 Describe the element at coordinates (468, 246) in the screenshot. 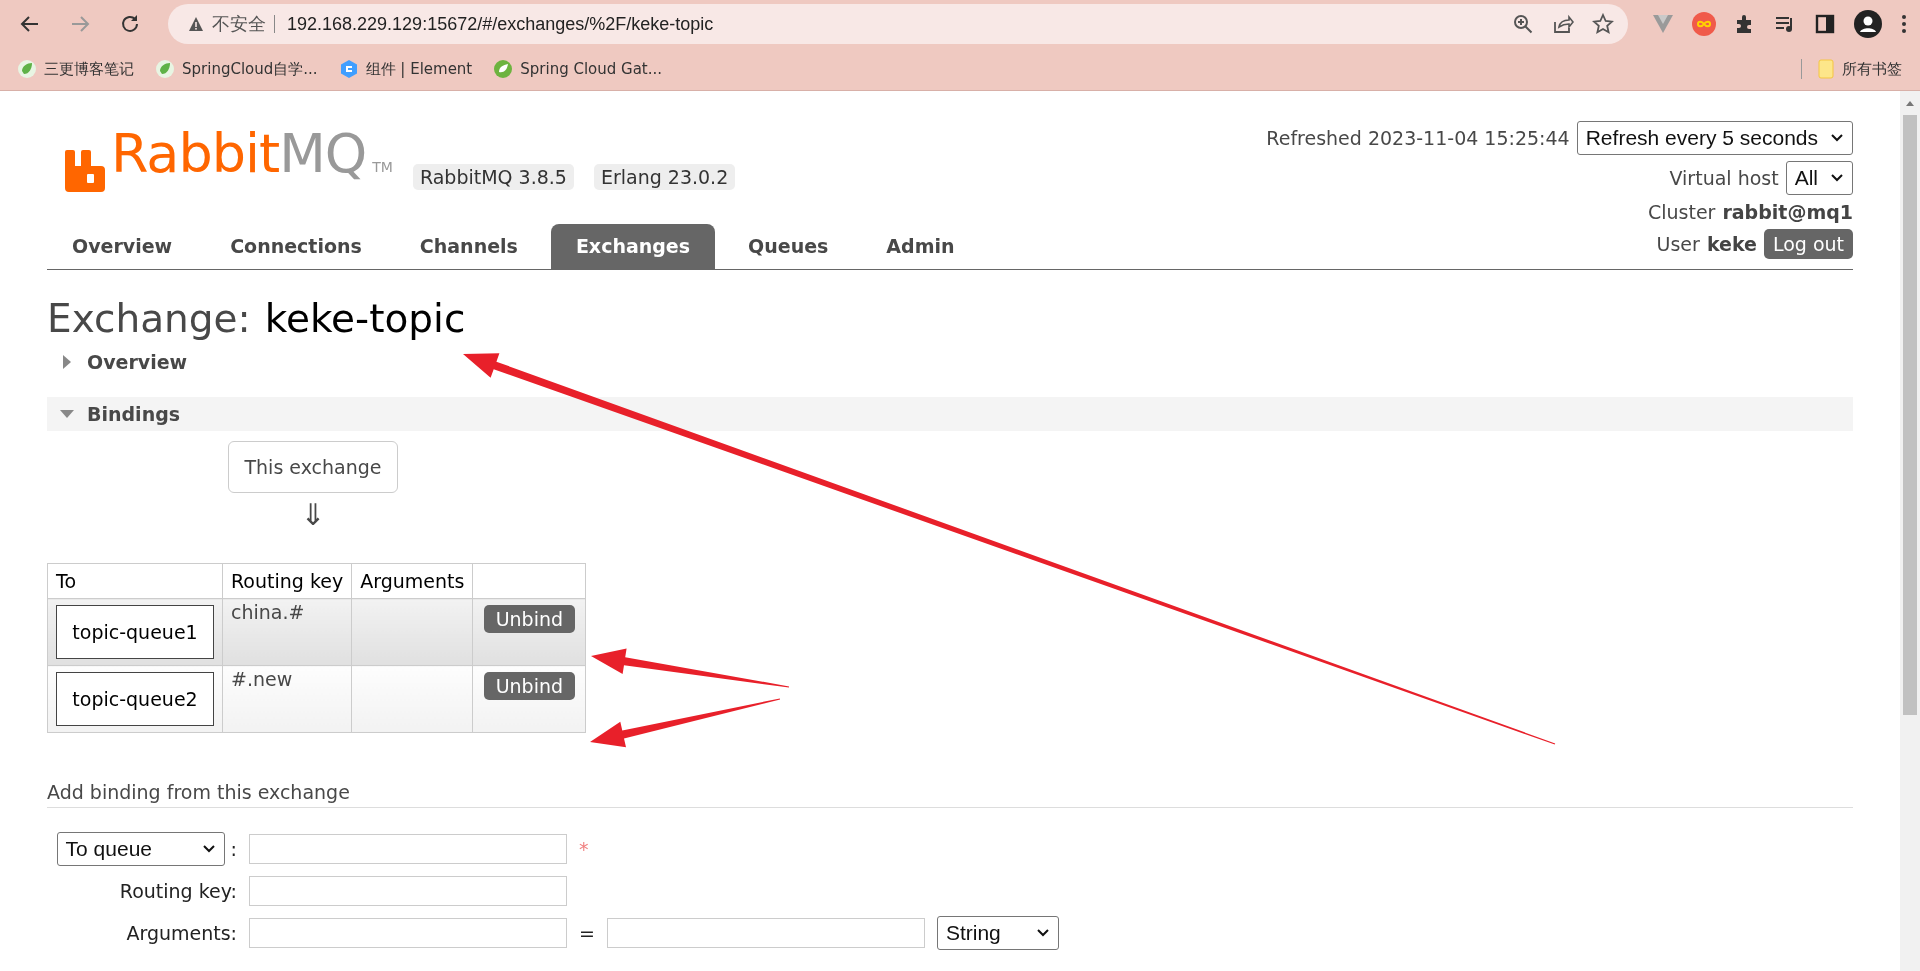

I see `nav-tab: Channels` at that location.